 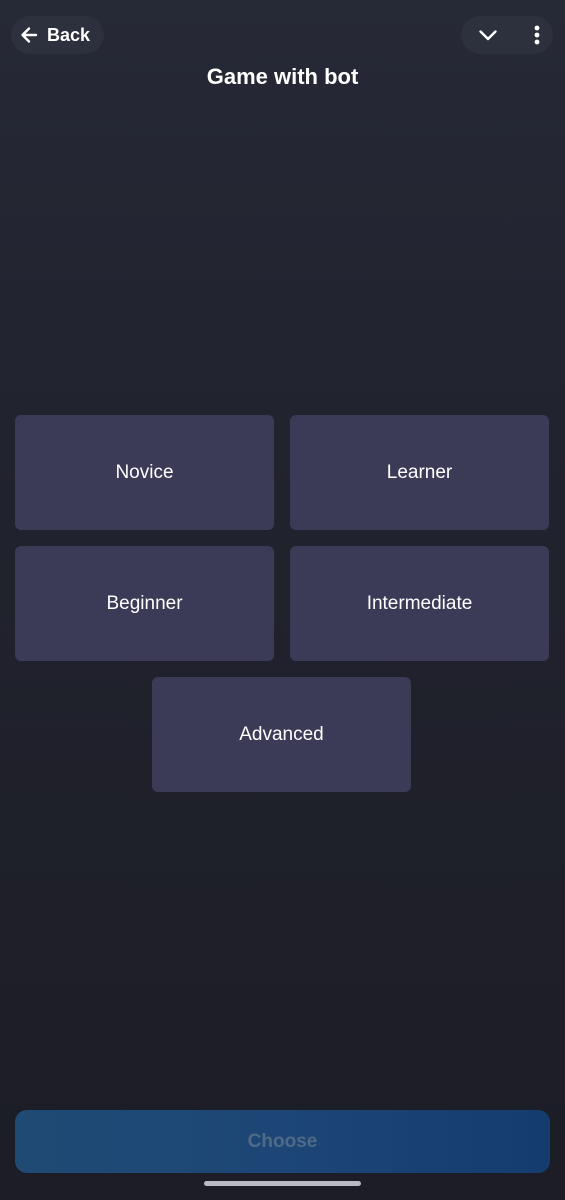 What do you see at coordinates (282, 76) in the screenshot?
I see `page-title: Game with bot` at bounding box center [282, 76].